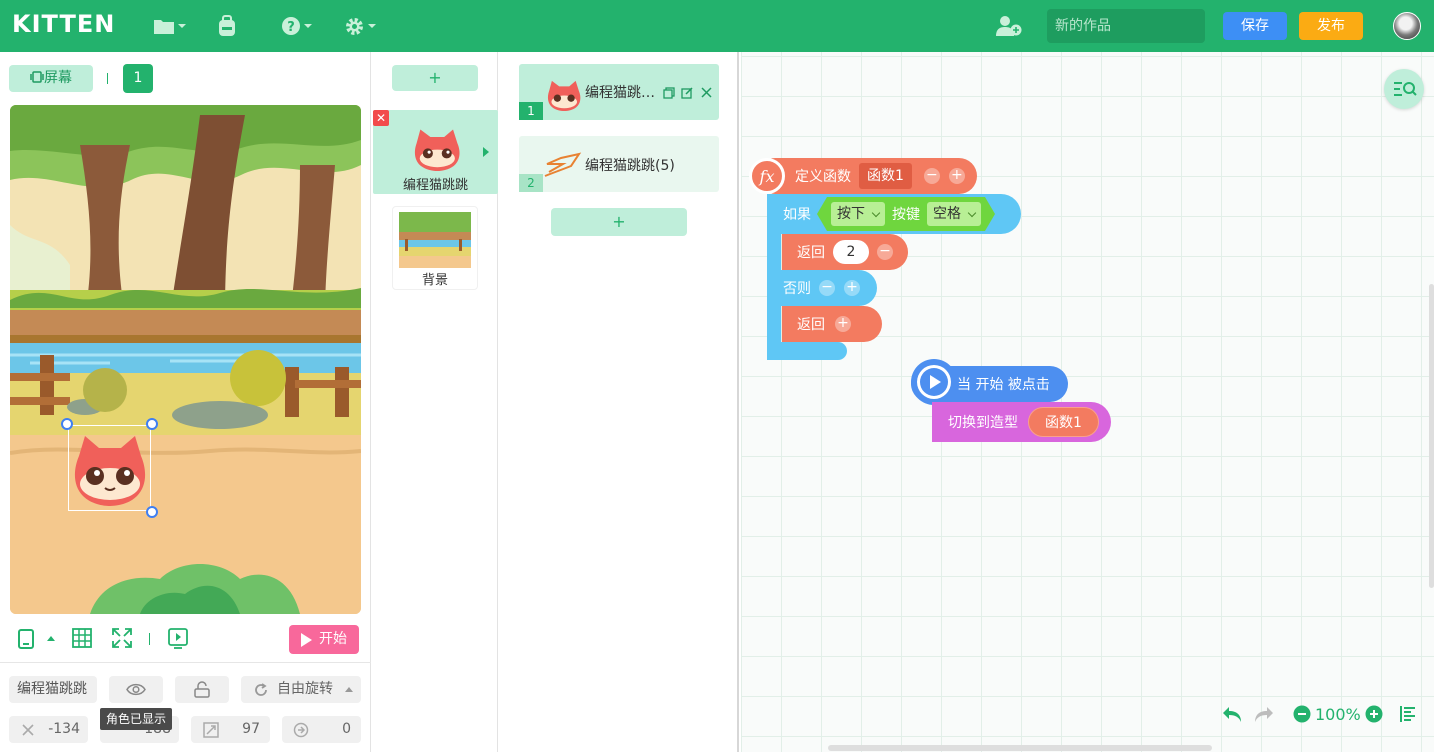 The height and width of the screenshot is (752, 1434). What do you see at coordinates (1404, 89) in the screenshot?
I see `block-search-button` at bounding box center [1404, 89].